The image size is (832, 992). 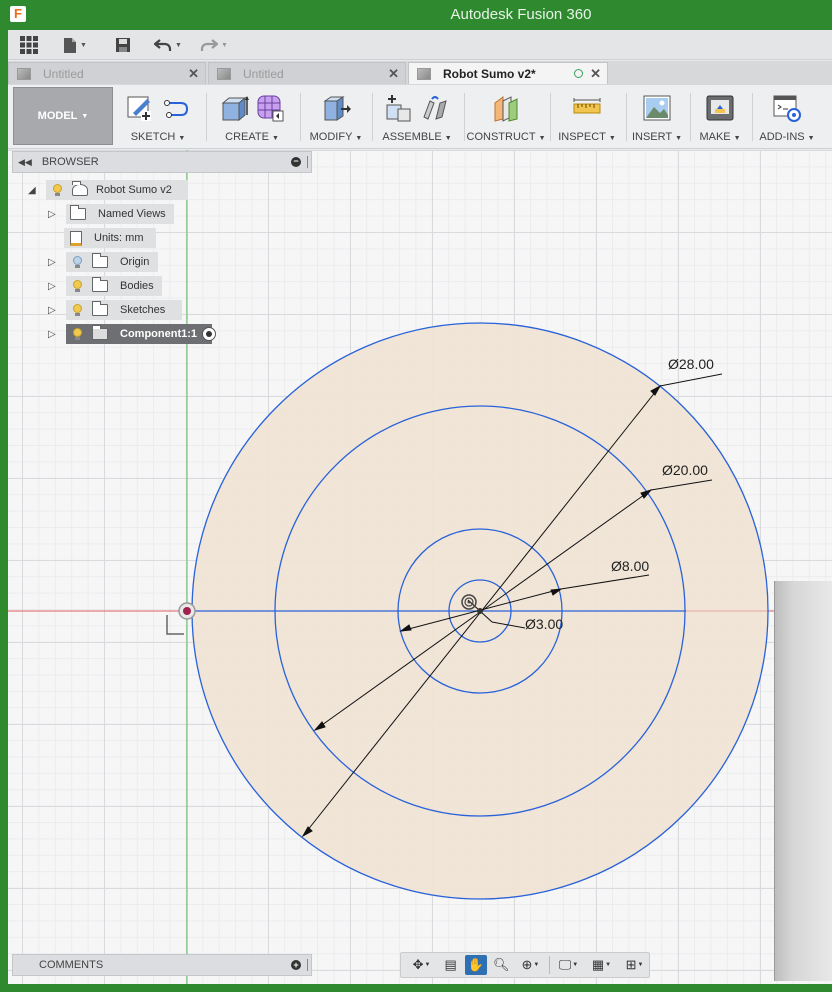 I want to click on tree-root: ◢ Robot Sumo v2, so click(x=108, y=190).